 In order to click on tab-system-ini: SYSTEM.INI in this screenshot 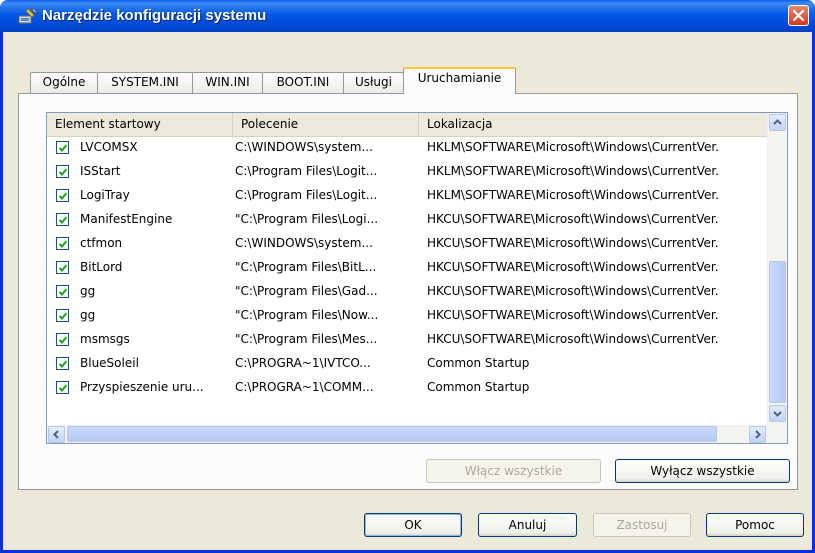, I will do `click(145, 82)`.